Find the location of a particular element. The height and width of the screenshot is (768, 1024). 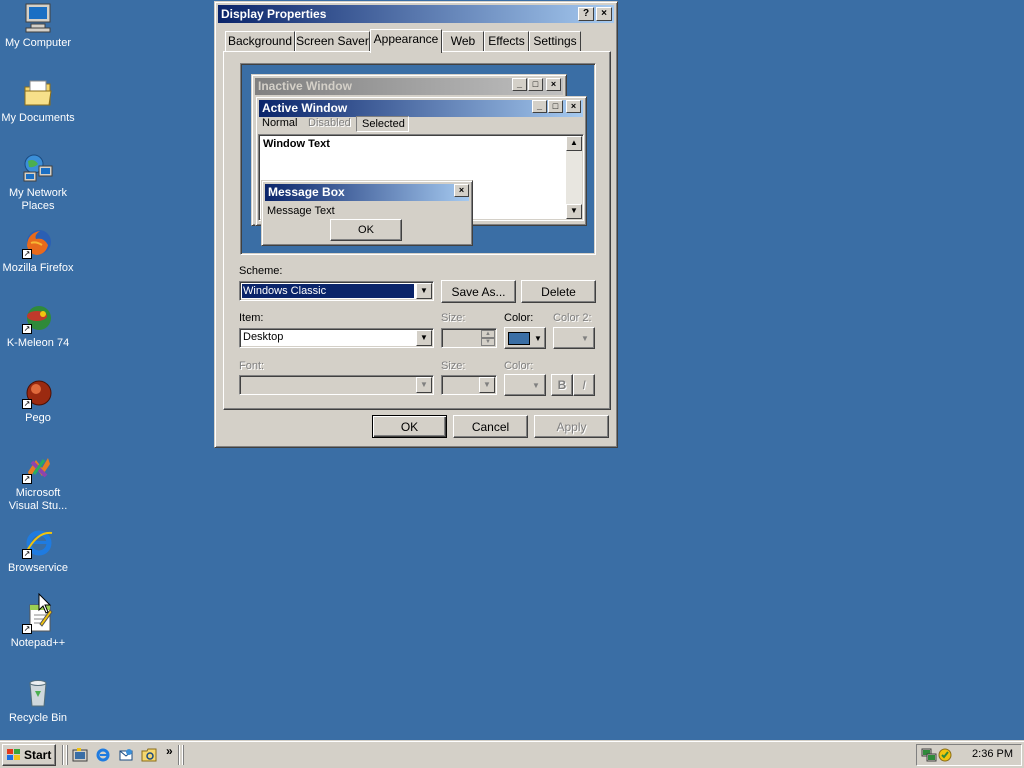

tab-appearance: Appearance is located at coordinates (406, 41).